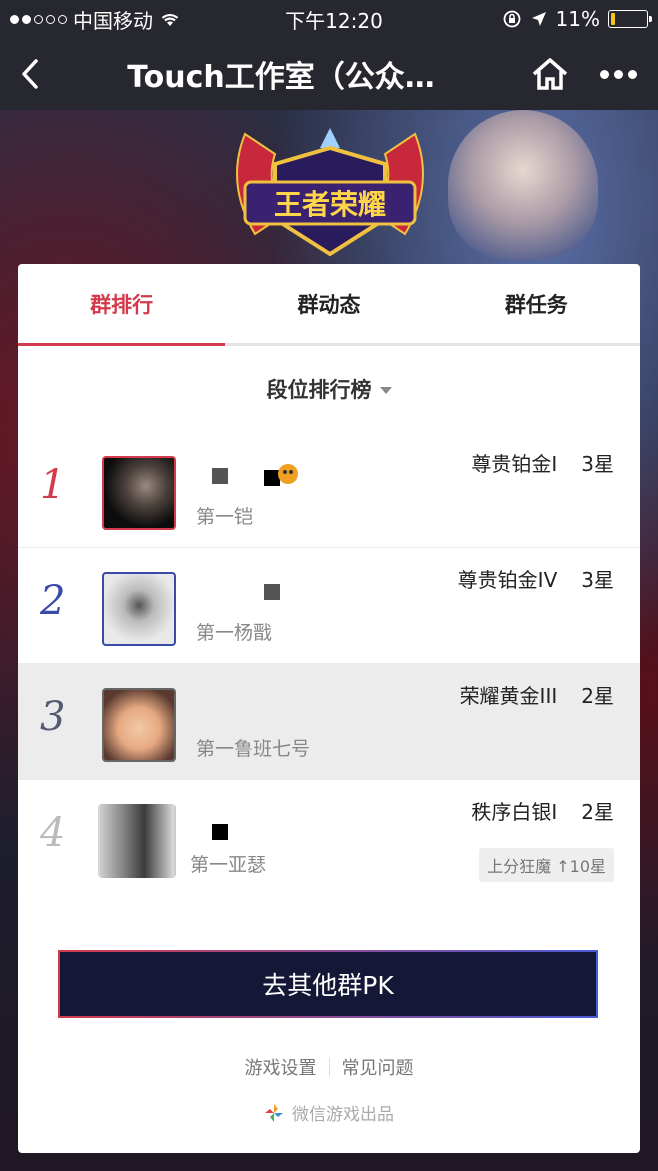 Image resolution: width=658 pixels, height=1171 pixels. What do you see at coordinates (53, 485) in the screenshot?
I see `rank-number: 1` at bounding box center [53, 485].